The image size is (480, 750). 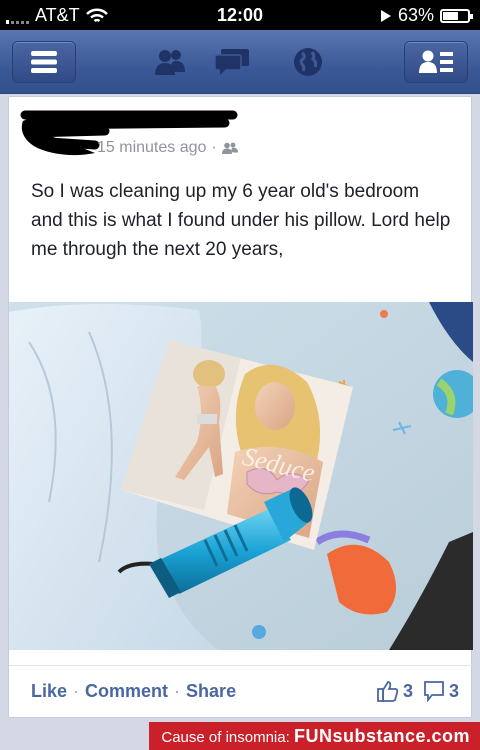 I want to click on messages-icon, so click(x=231, y=62).